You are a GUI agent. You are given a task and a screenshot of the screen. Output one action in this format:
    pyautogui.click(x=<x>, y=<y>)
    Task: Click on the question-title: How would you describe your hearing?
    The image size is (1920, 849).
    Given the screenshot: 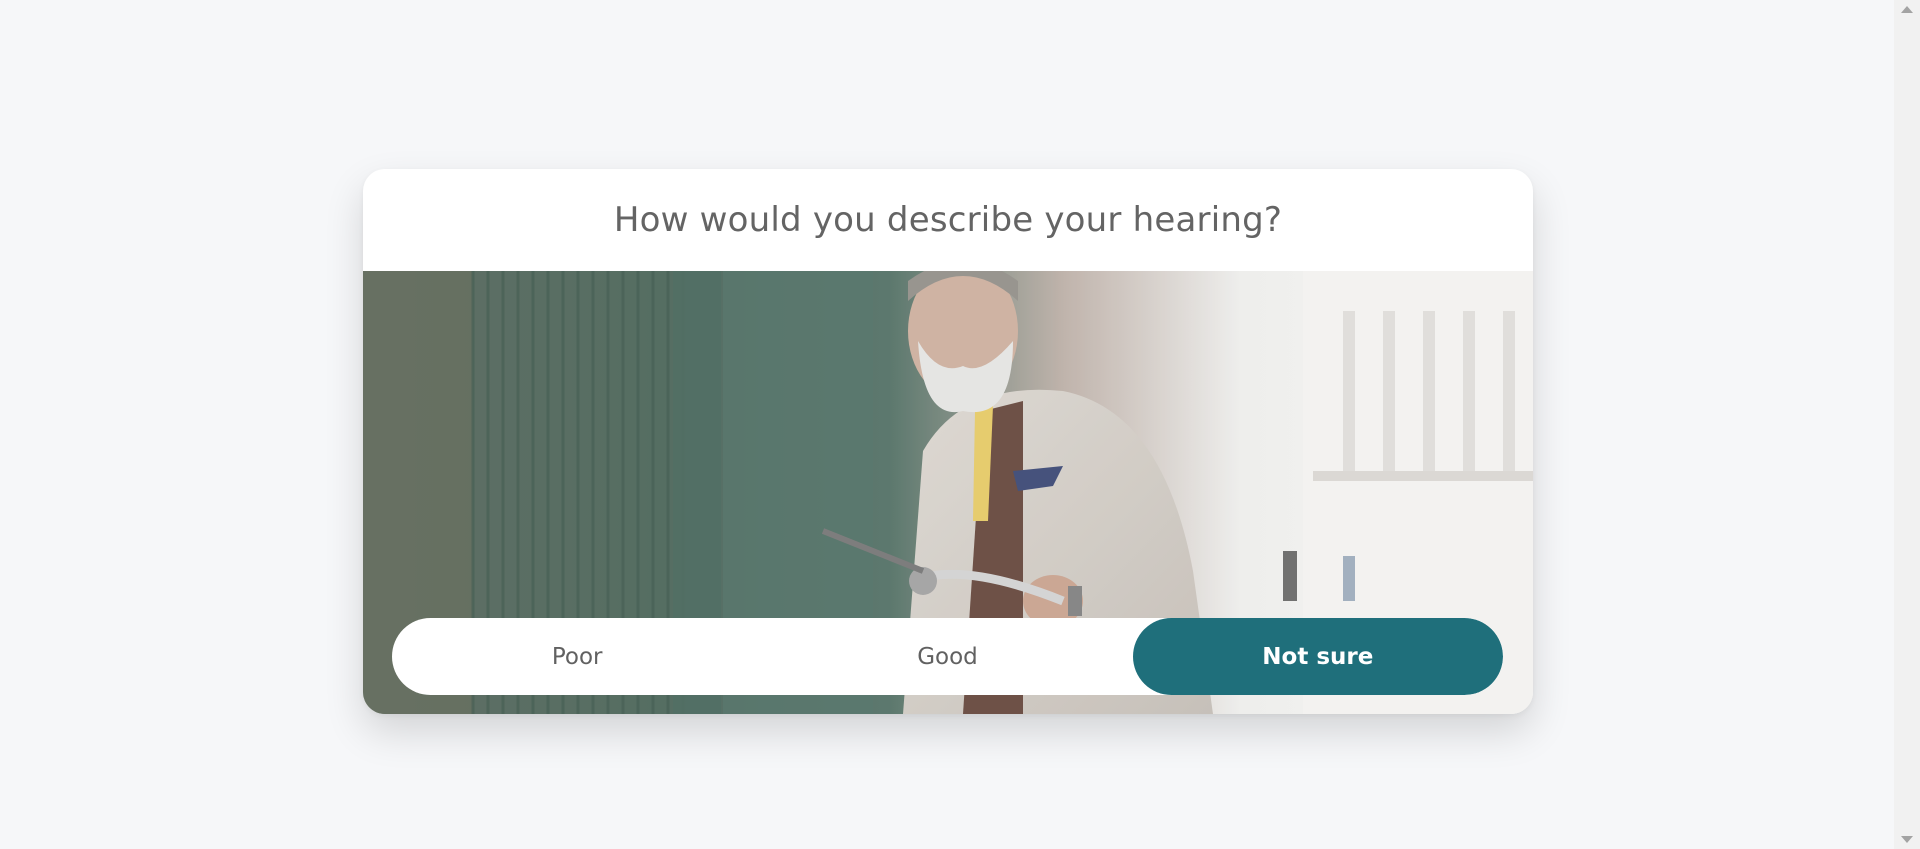 What is the action you would take?
    pyautogui.click(x=948, y=220)
    